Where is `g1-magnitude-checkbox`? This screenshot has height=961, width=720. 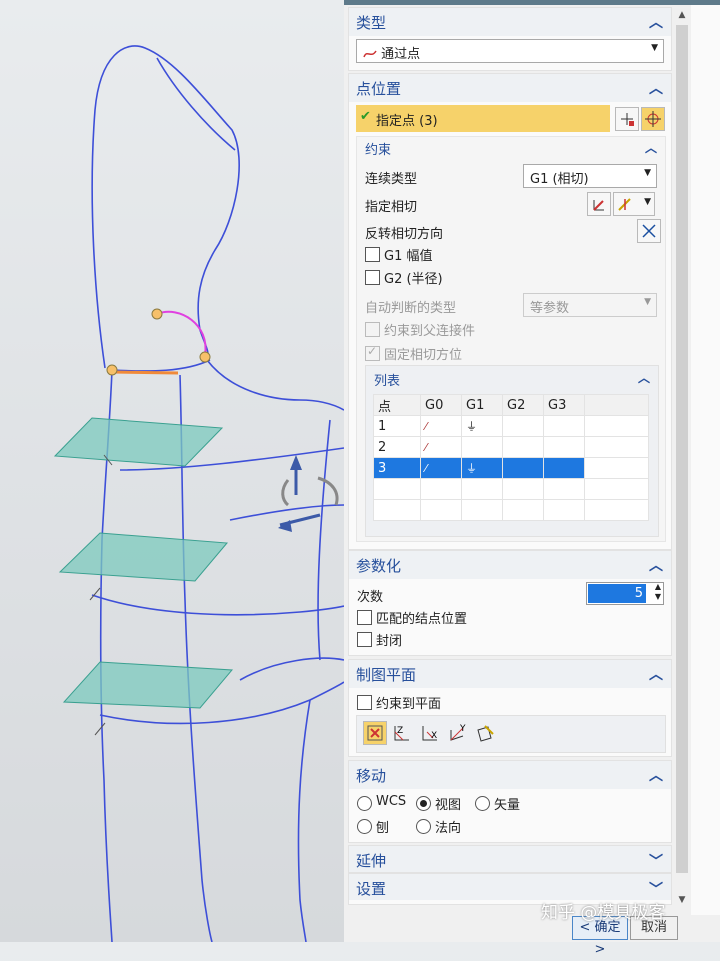 g1-magnitude-checkbox is located at coordinates (372, 254).